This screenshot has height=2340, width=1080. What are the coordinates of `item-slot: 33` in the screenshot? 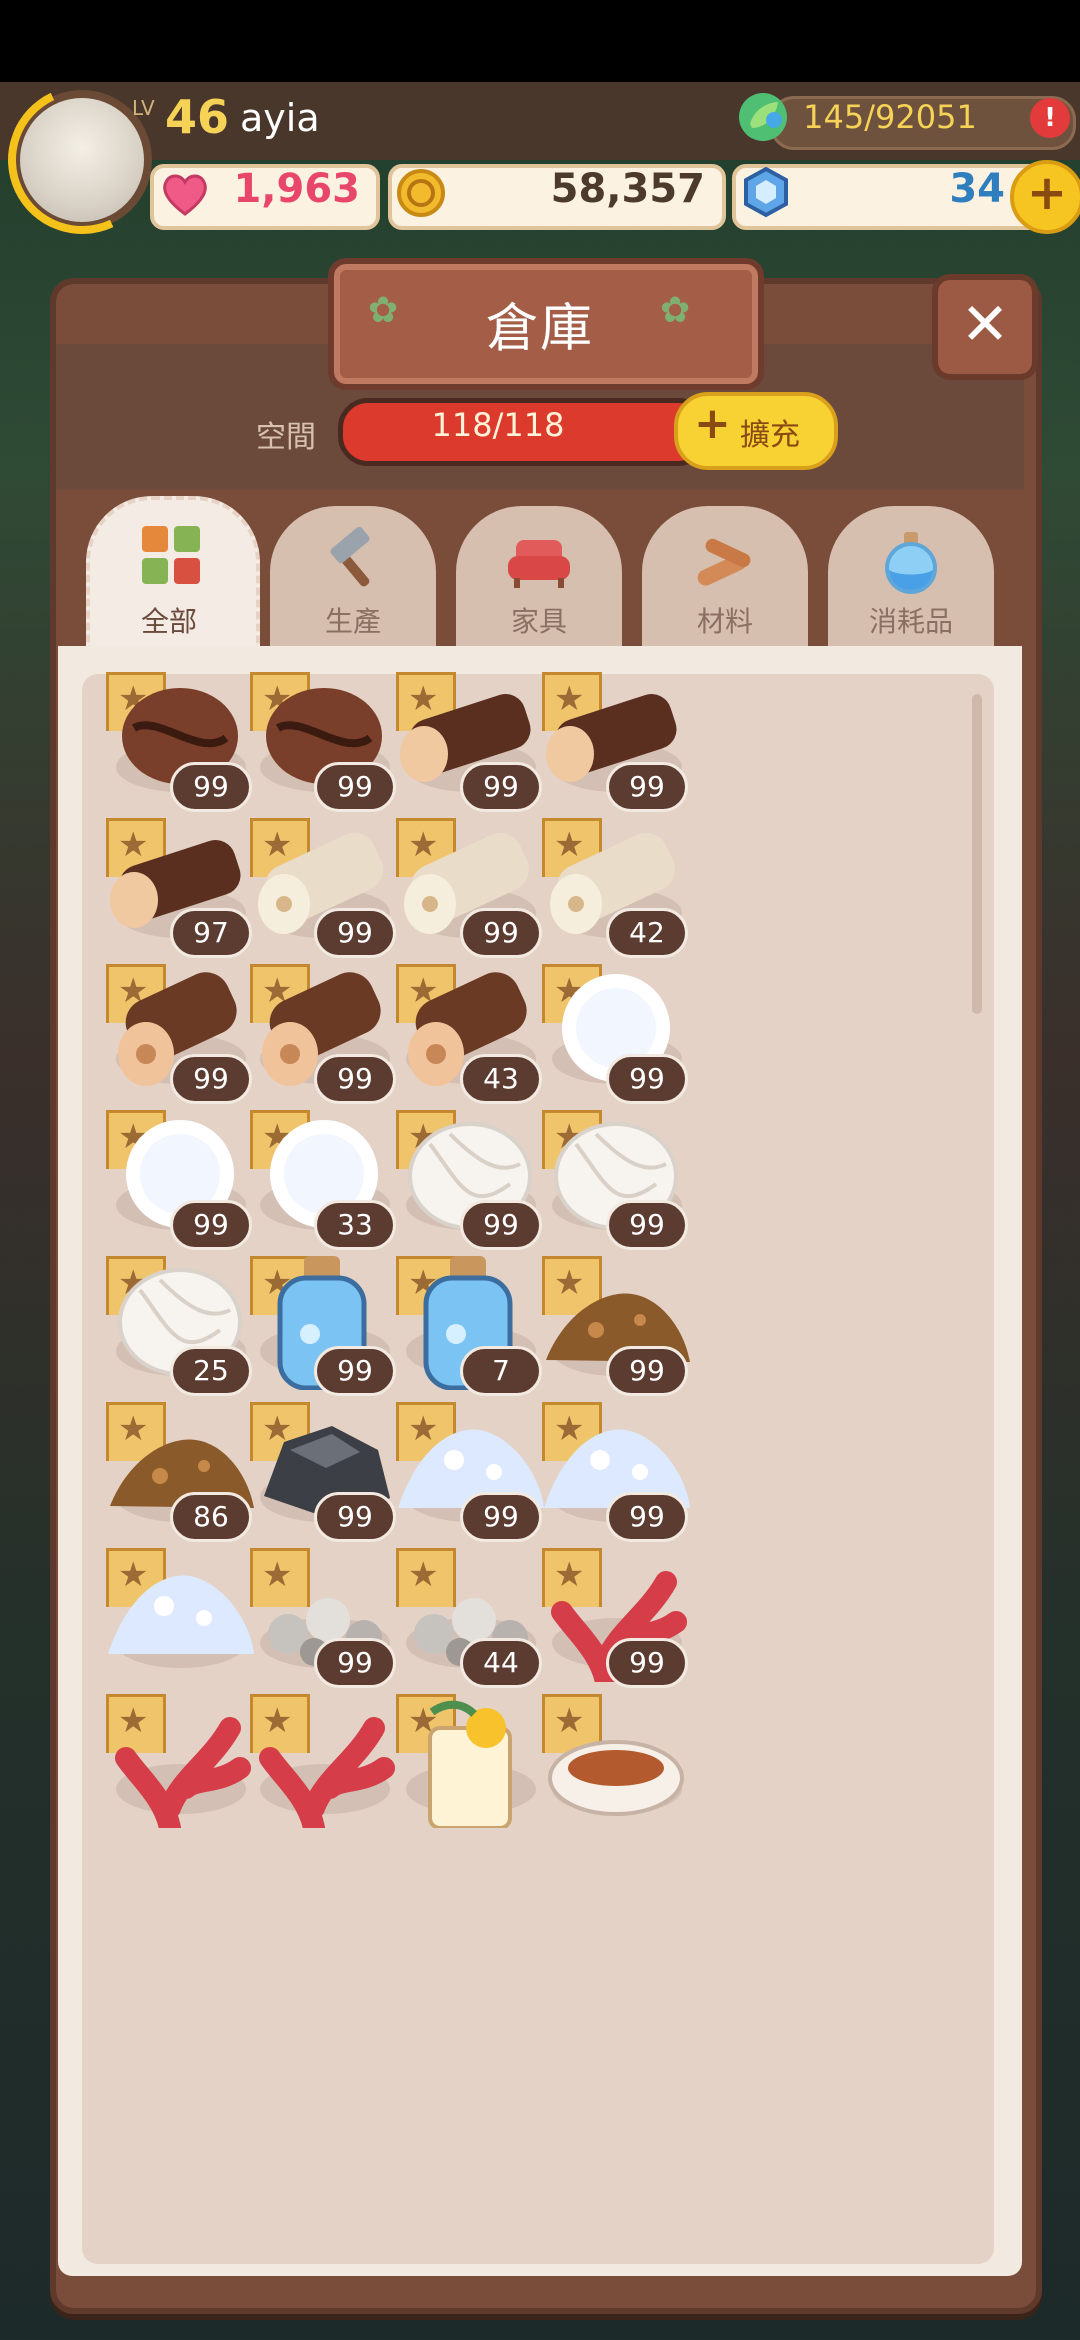 It's located at (325, 1185).